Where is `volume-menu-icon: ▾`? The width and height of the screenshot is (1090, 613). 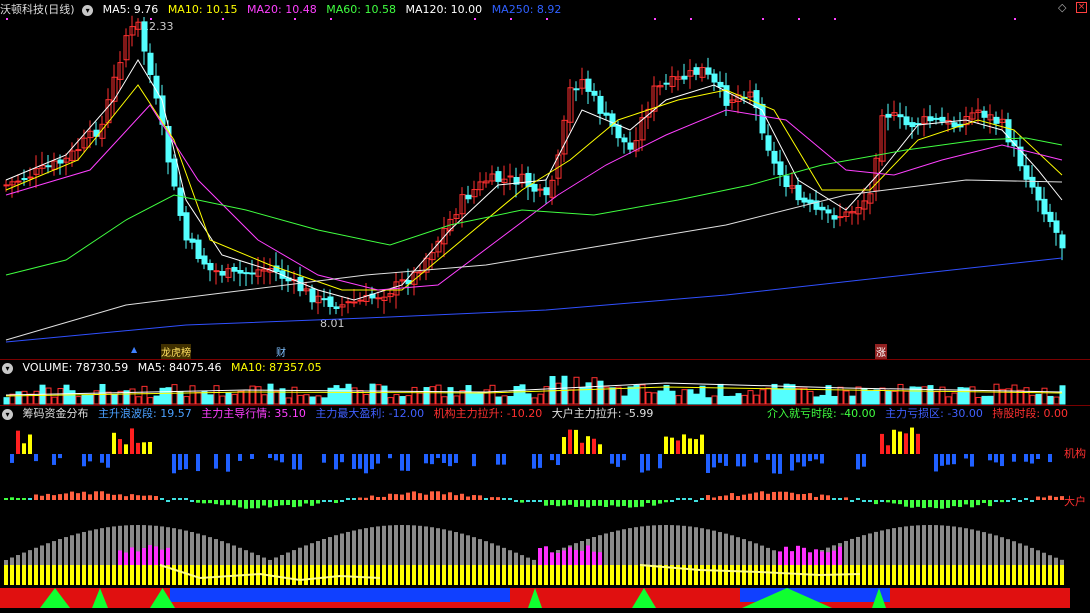 volume-menu-icon: ▾ is located at coordinates (7, 368).